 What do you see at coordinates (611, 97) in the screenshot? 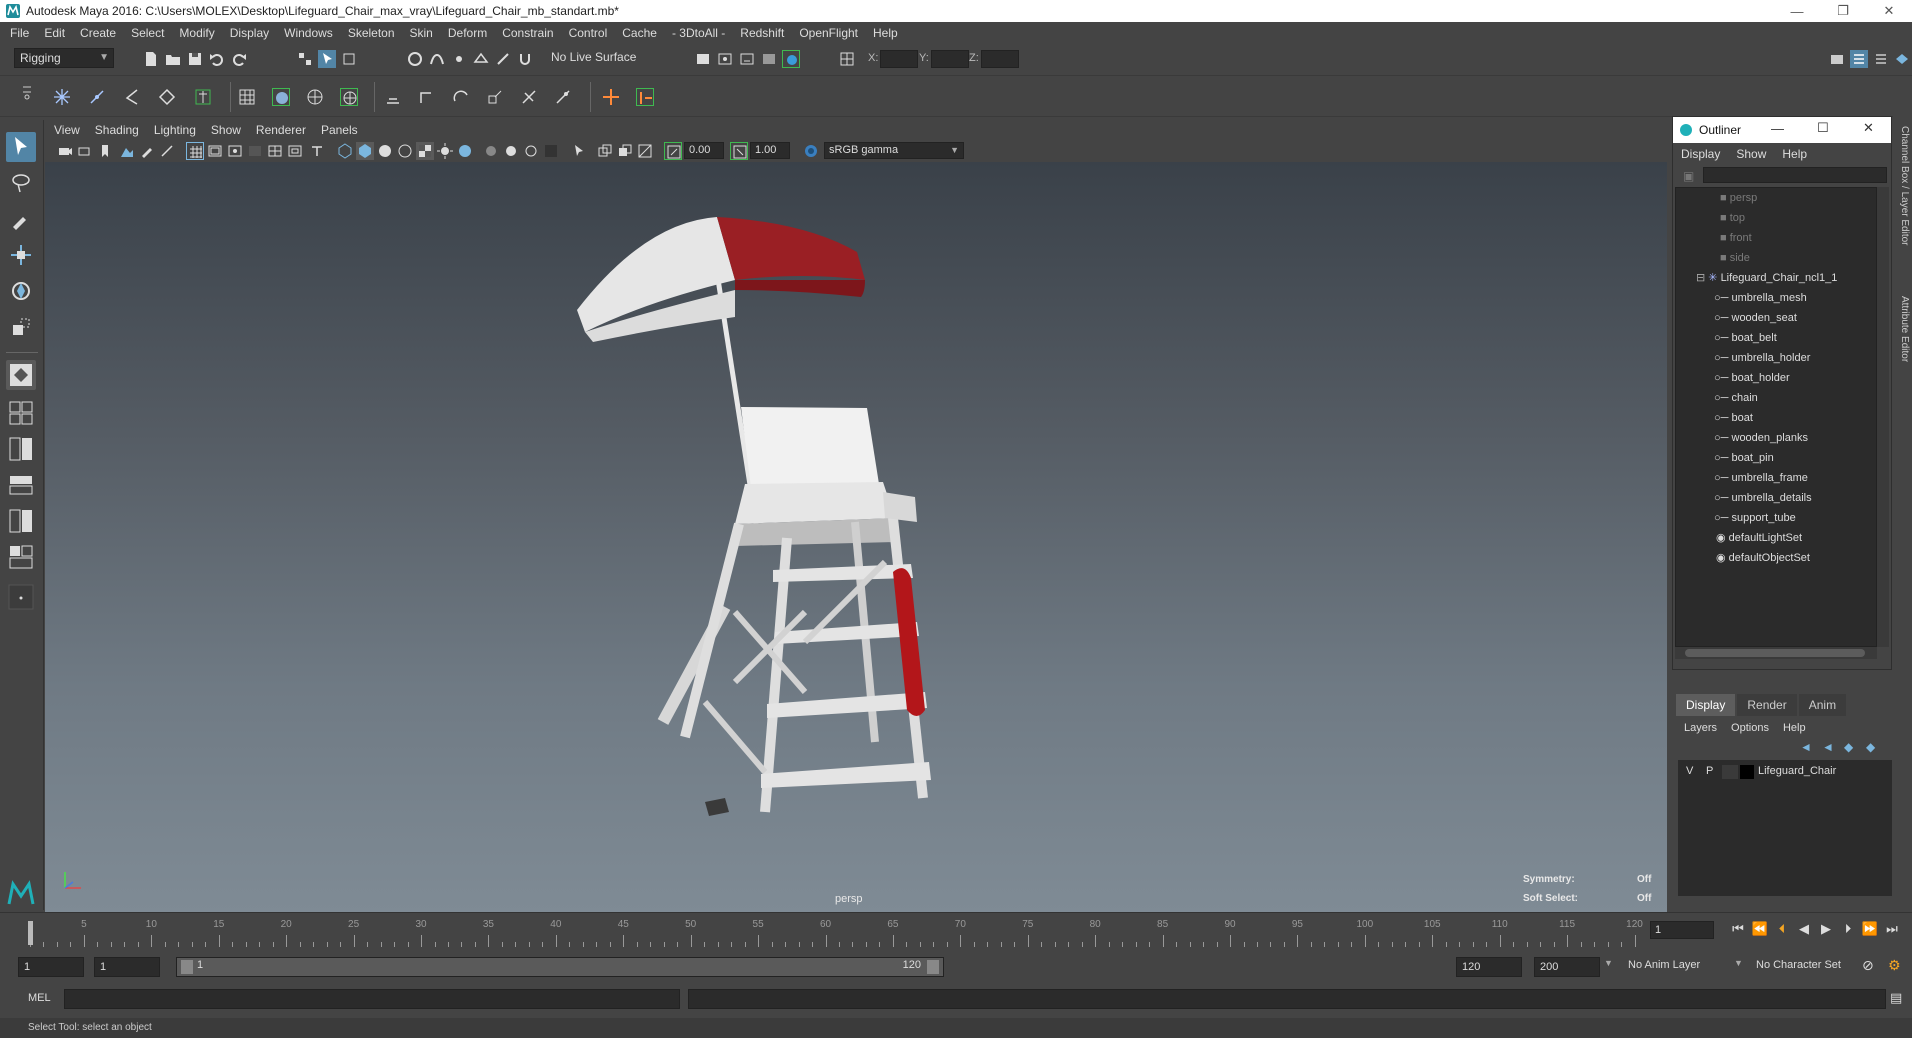
I see `locator-icon` at bounding box center [611, 97].